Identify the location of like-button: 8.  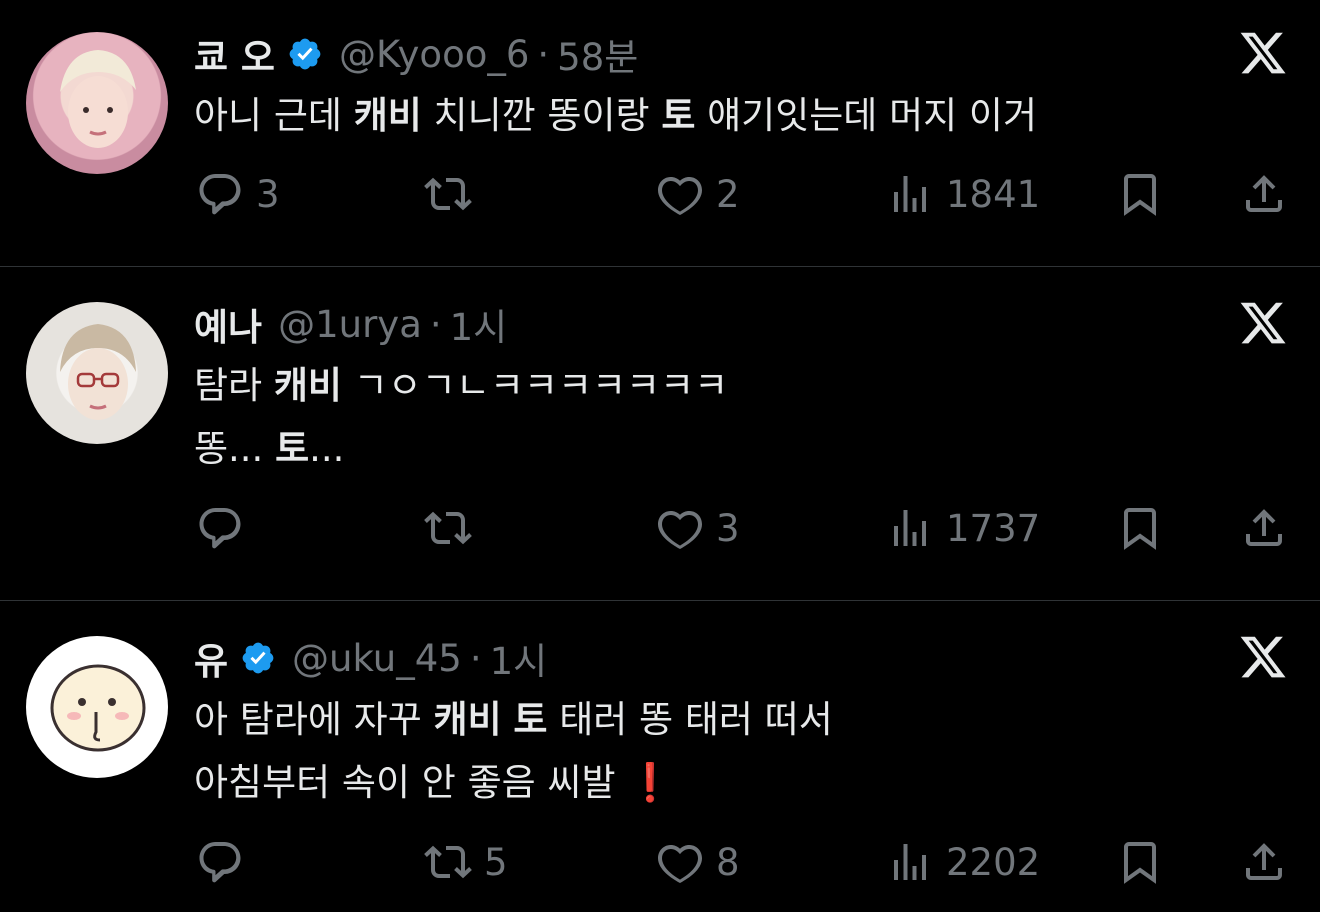
(698, 862).